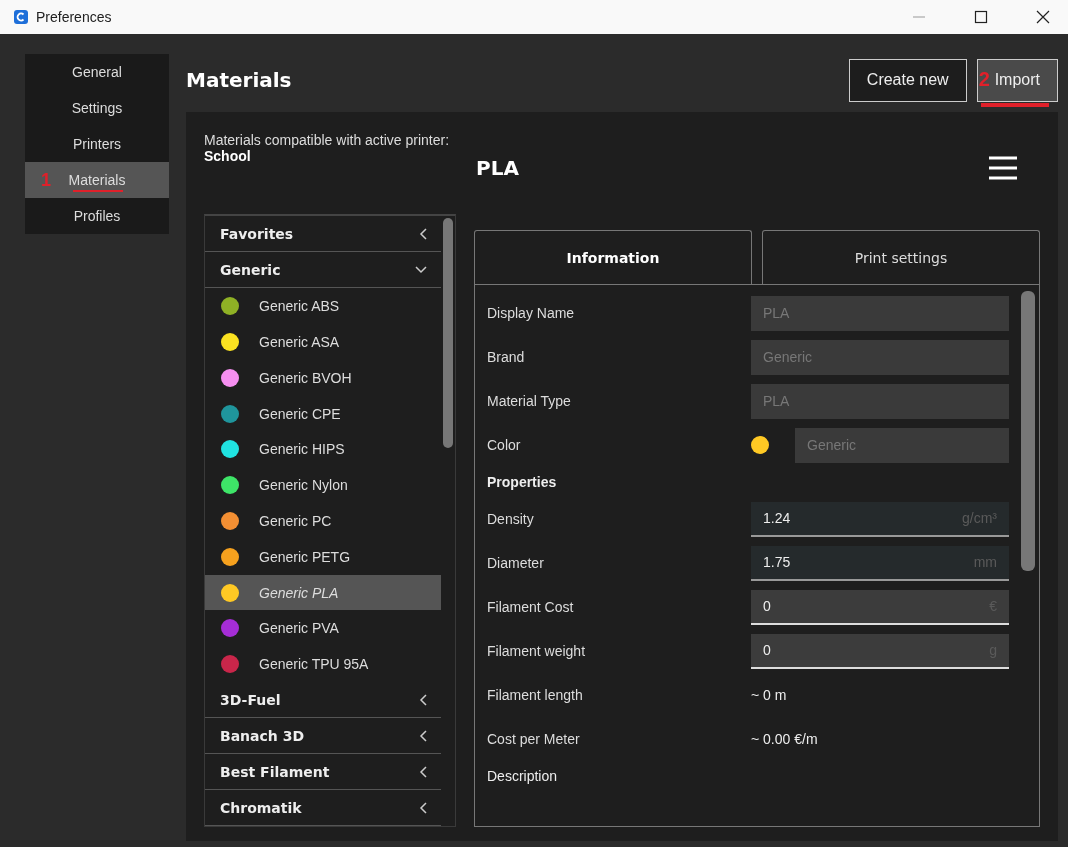  Describe the element at coordinates (97, 72) in the screenshot. I see `sidebar-item: General` at that location.